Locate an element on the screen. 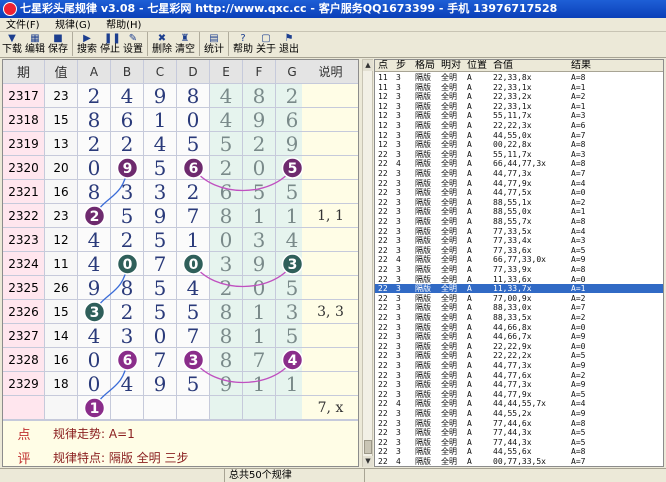  settings-icon: ✎ is located at coordinates (133, 38).